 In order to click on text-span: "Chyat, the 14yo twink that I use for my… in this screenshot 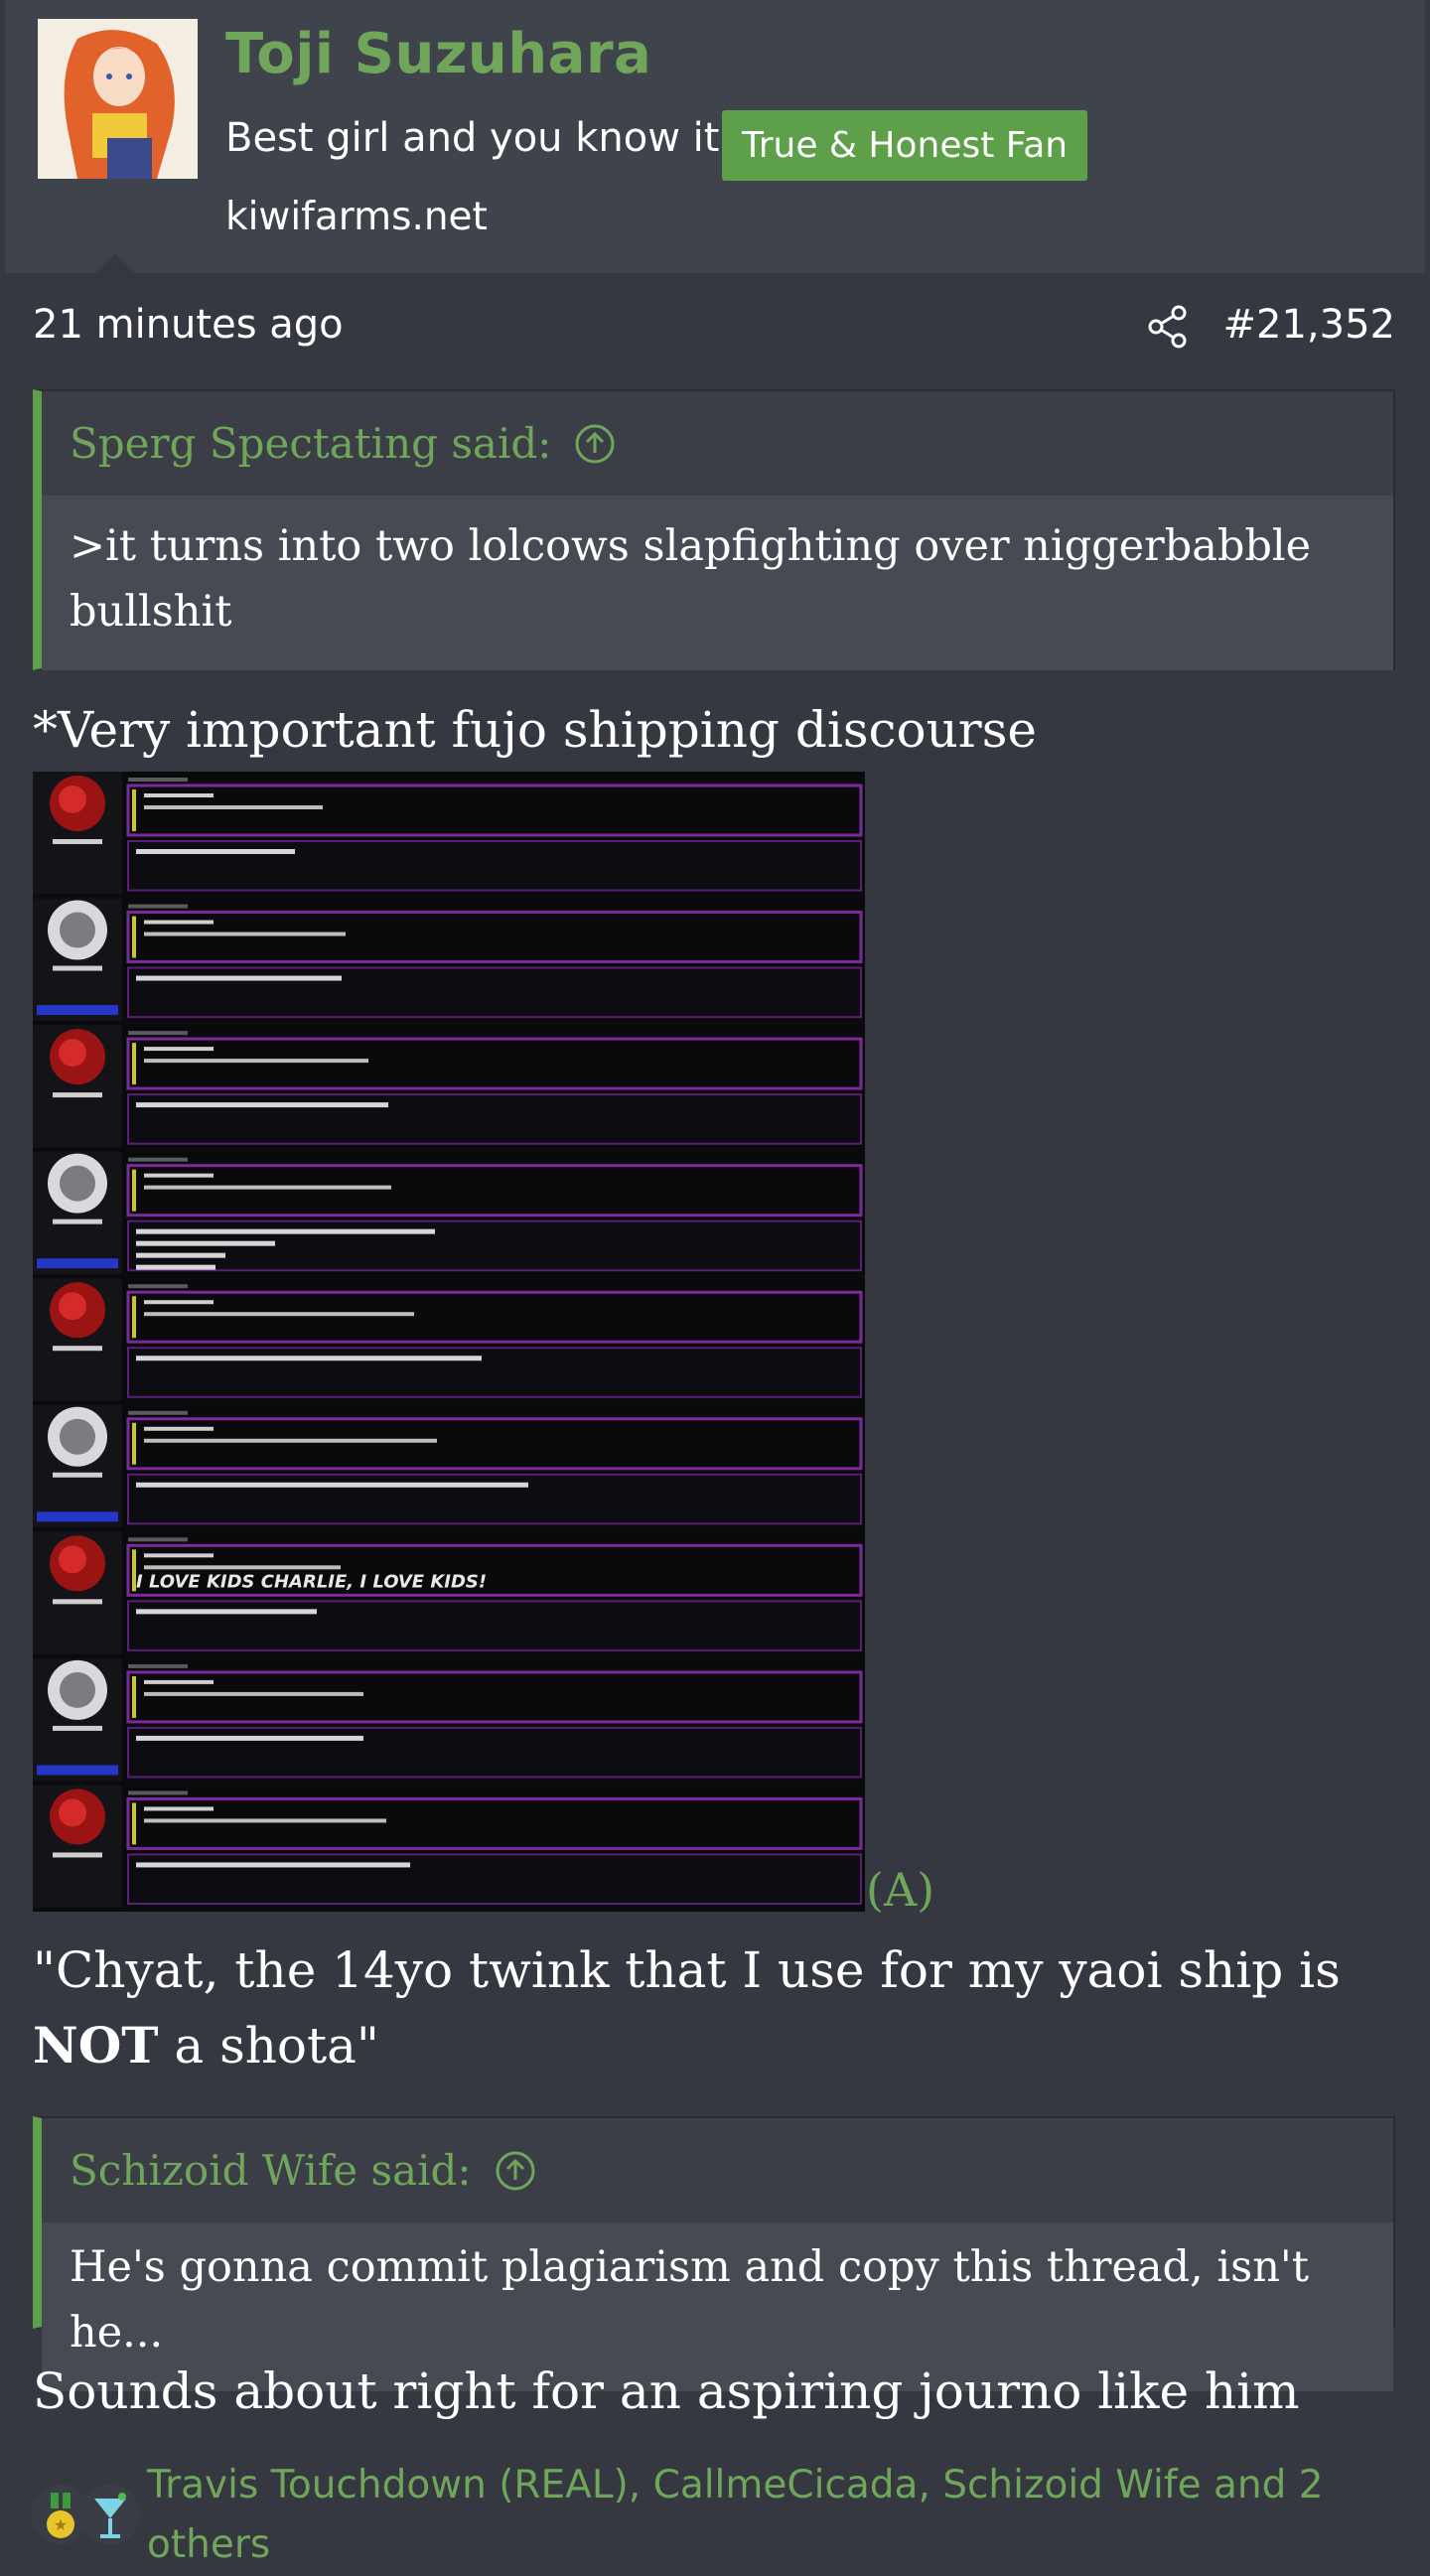, I will do `click(687, 1970)`.